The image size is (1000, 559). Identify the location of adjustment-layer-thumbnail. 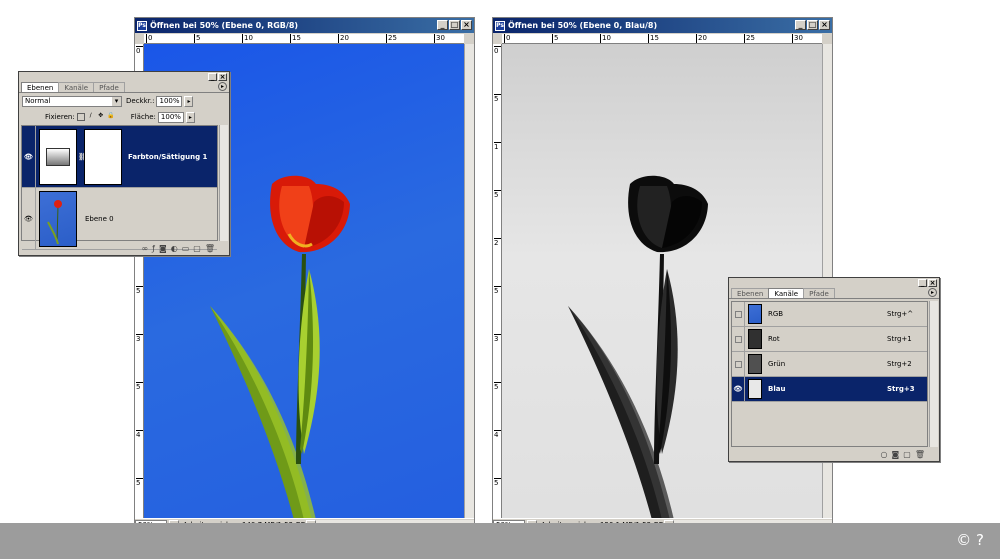
(58, 156).